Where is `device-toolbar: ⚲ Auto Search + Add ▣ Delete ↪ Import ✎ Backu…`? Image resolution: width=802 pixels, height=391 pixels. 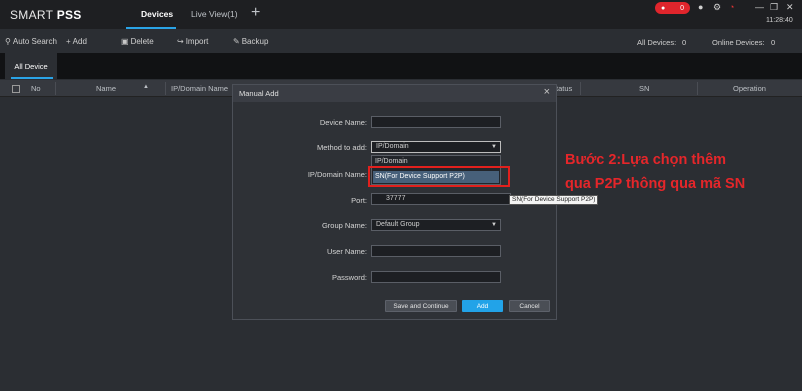 device-toolbar: ⚲ Auto Search + Add ▣ Delete ↪ Import ✎ Backu… is located at coordinates (401, 42).